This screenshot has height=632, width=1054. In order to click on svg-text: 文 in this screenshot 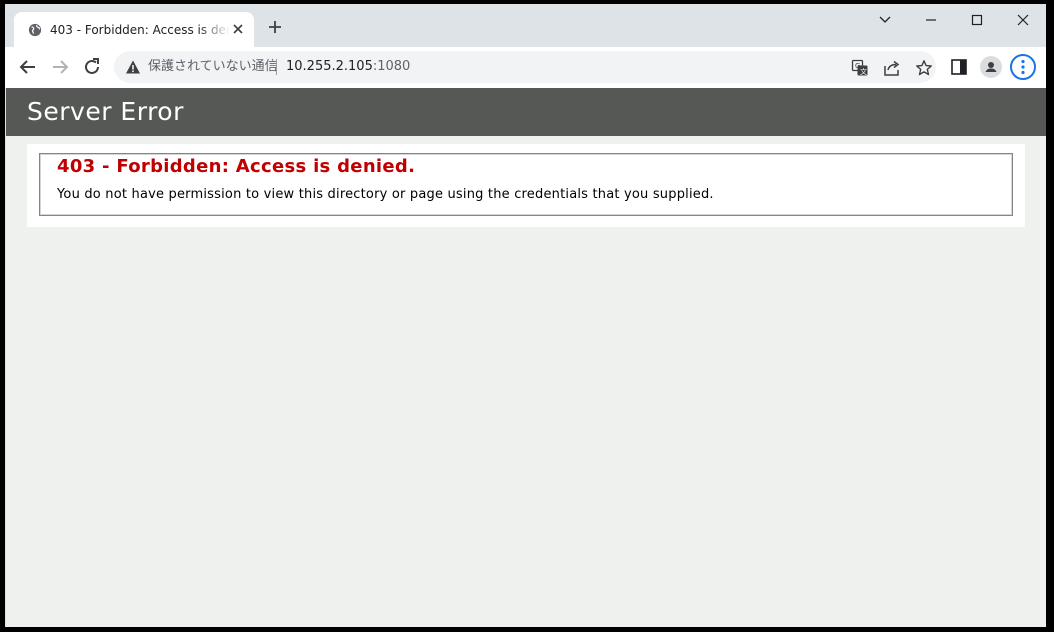, I will do `click(863, 71)`.